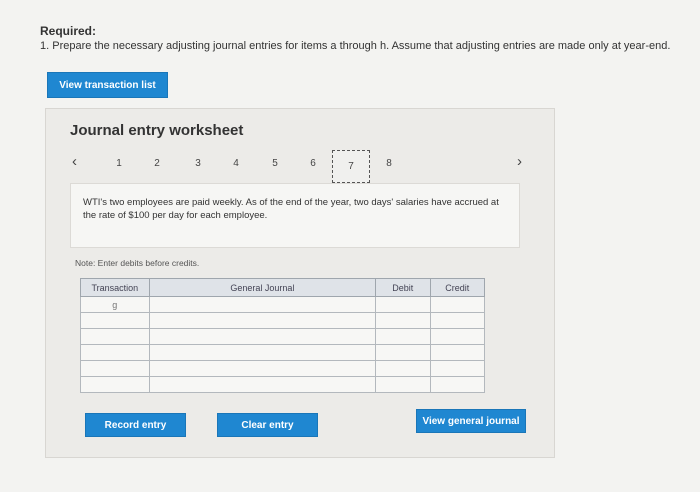 The image size is (700, 492). Describe the element at coordinates (313, 163) in the screenshot. I see `step-6: 6` at that location.